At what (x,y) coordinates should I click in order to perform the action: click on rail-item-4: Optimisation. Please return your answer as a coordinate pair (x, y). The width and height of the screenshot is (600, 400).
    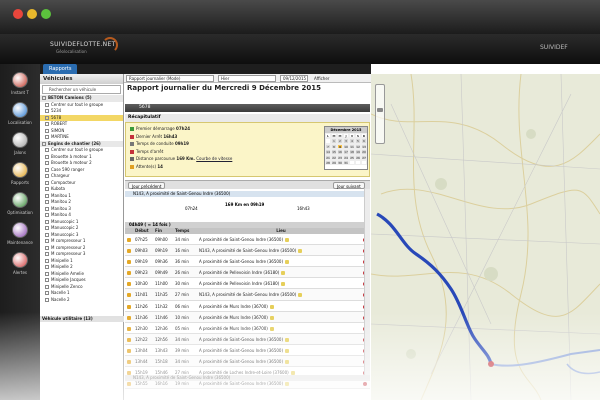
    Looking at the image, I should click on (20, 207).